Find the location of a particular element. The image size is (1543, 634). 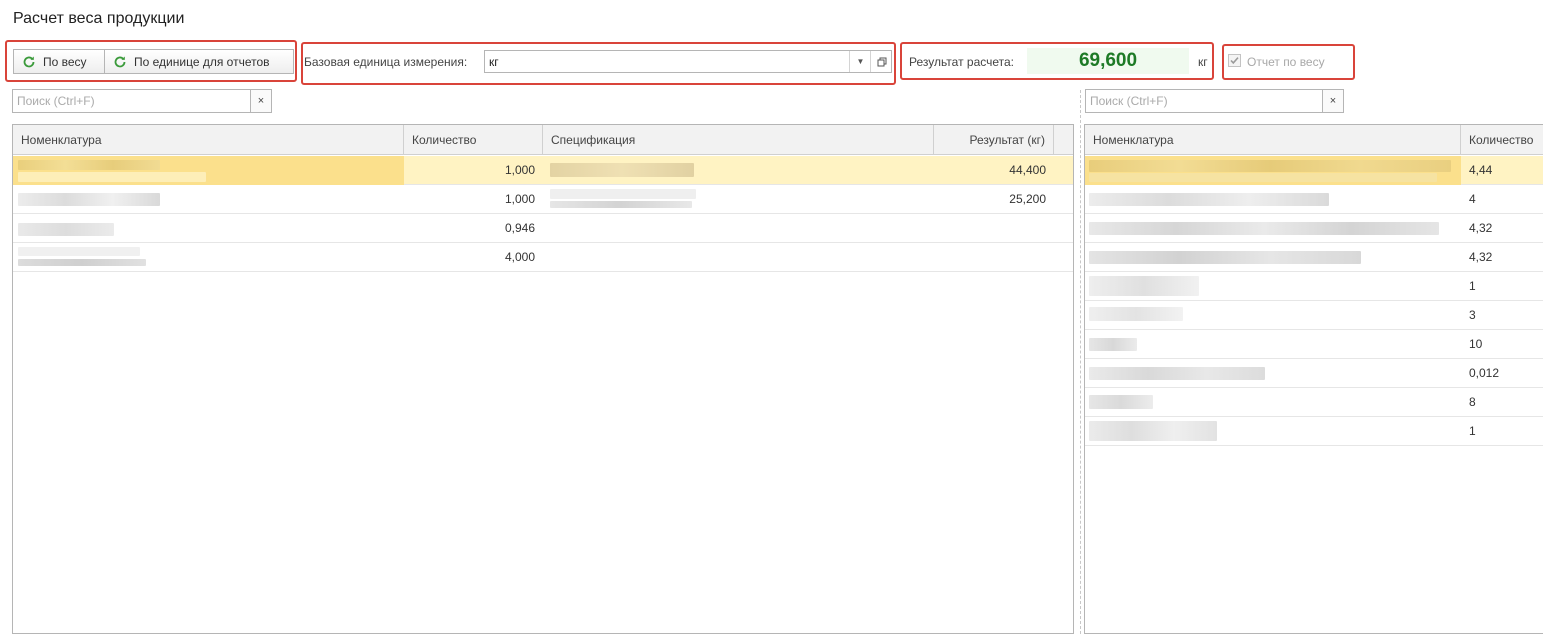

table-row: 10 is located at coordinates (1314, 344).